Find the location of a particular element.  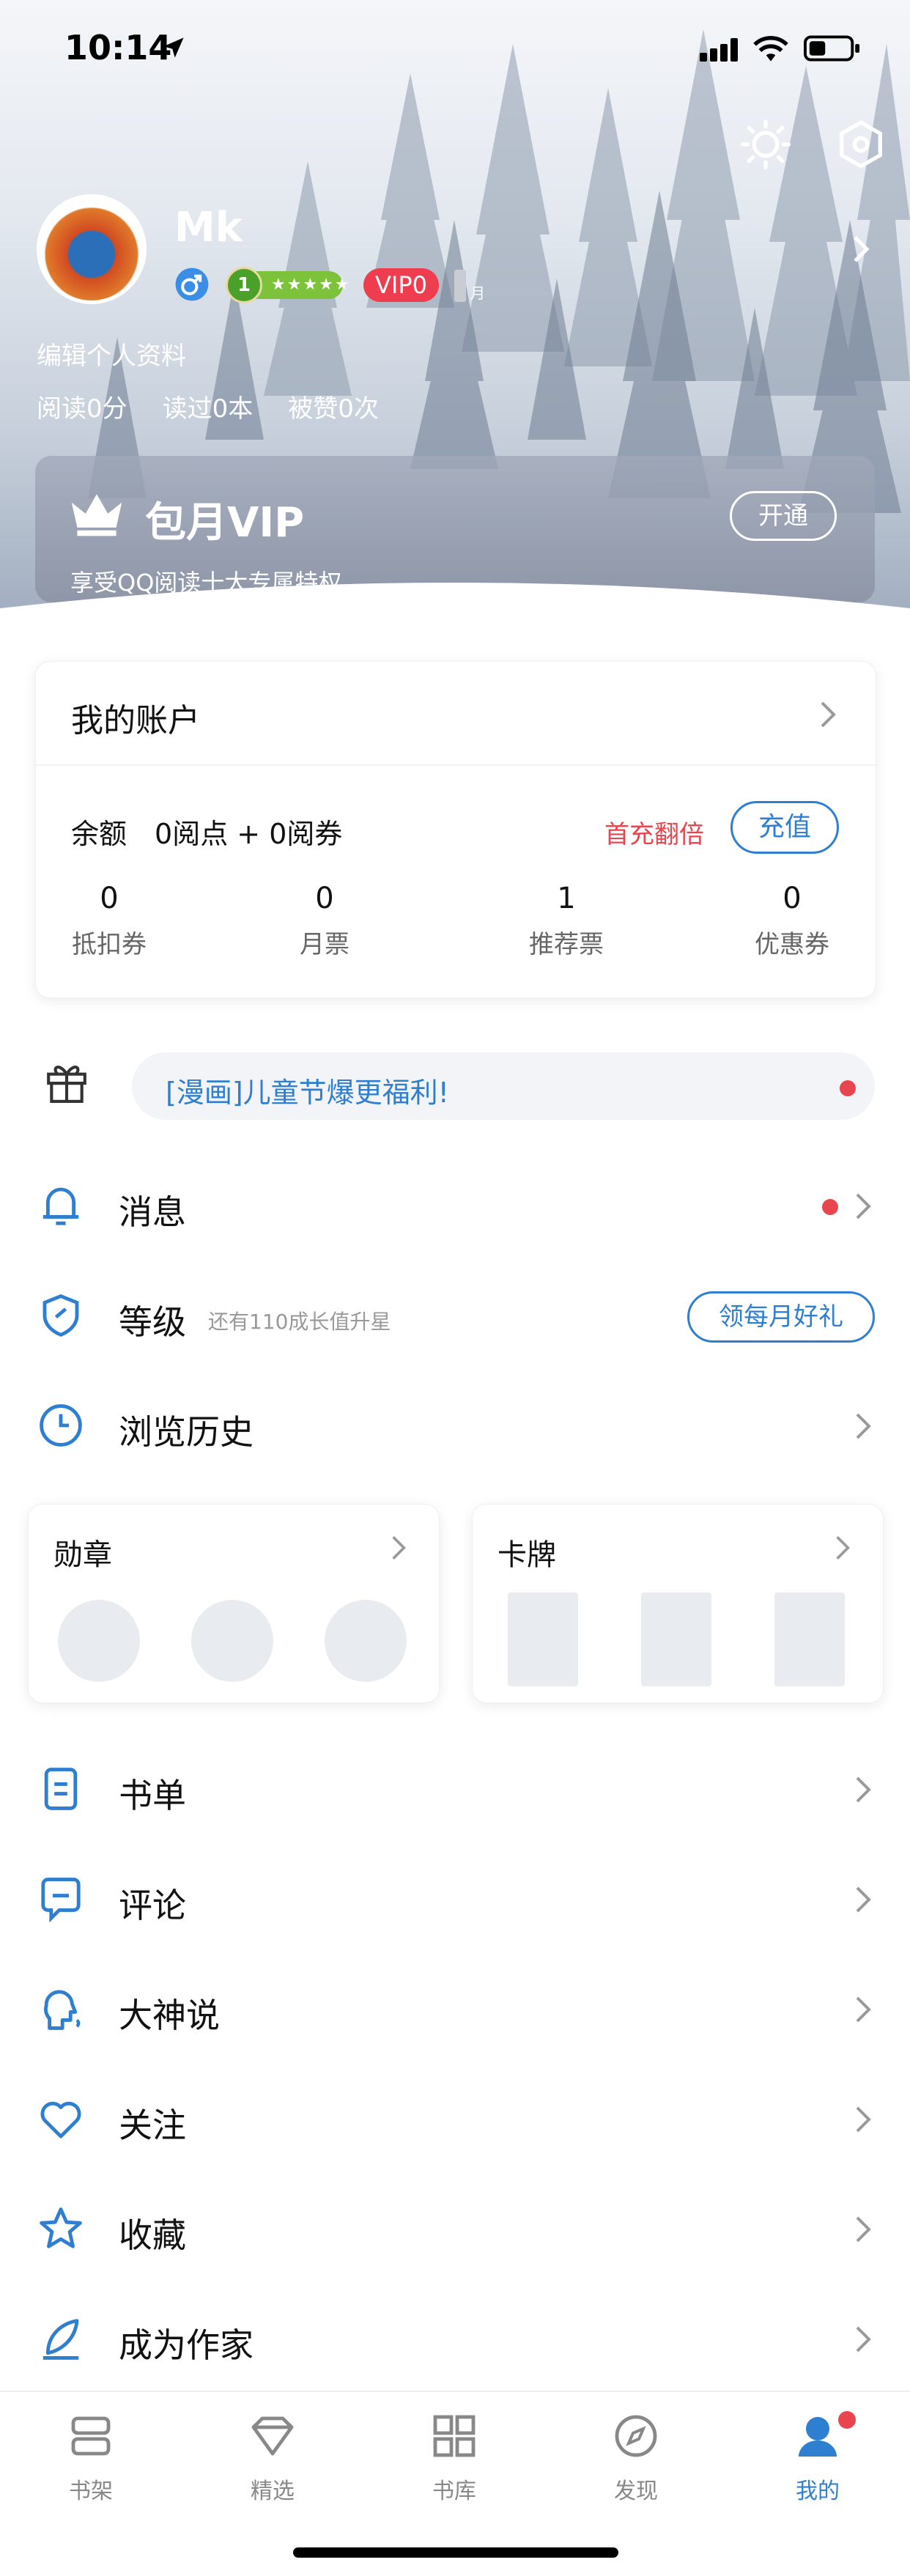

medals-card: 勋章 is located at coordinates (234, 1603).